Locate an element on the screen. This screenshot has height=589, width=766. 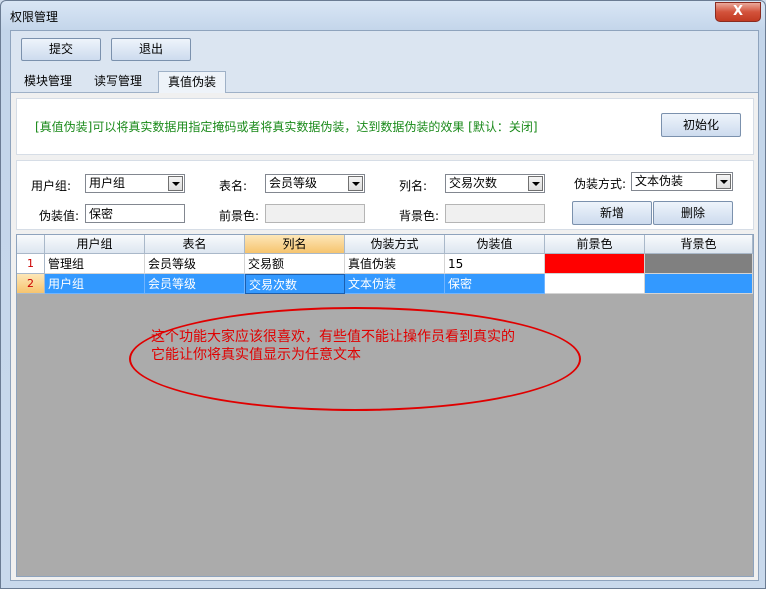
foreground-color-input is located at coordinates (315, 213).